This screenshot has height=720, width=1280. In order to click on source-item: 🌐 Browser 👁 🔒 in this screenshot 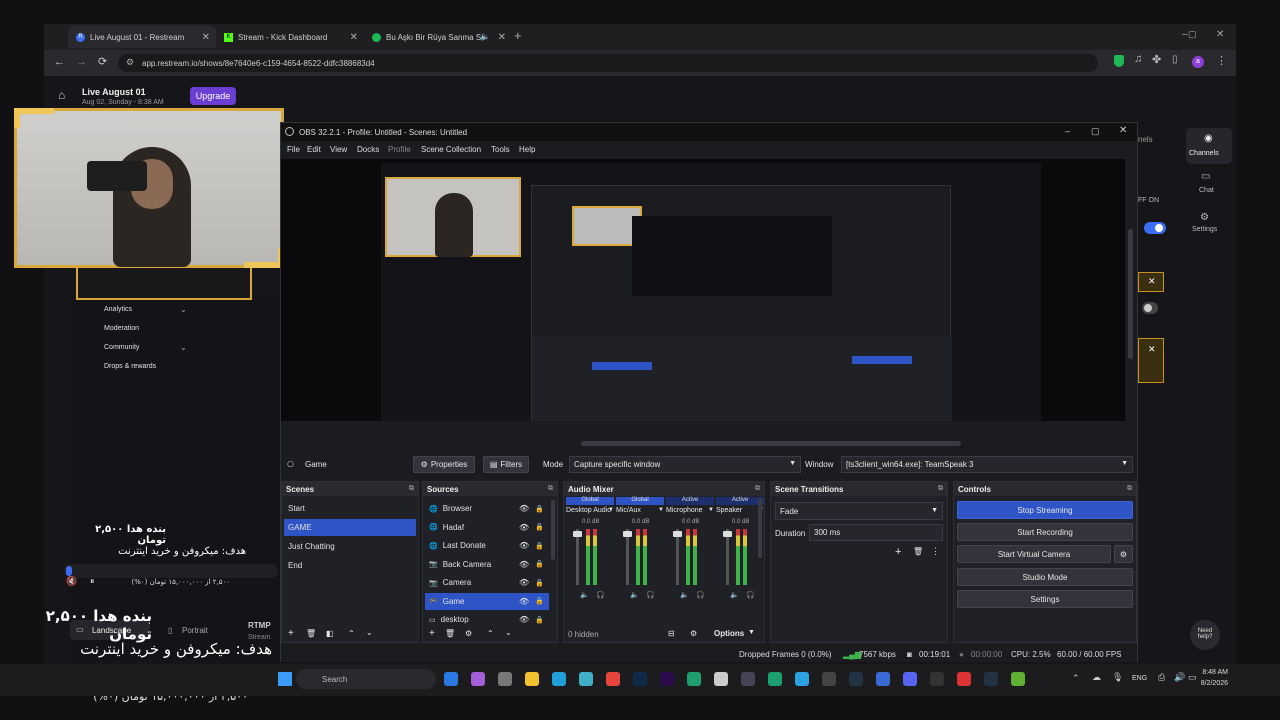, I will do `click(487, 508)`.